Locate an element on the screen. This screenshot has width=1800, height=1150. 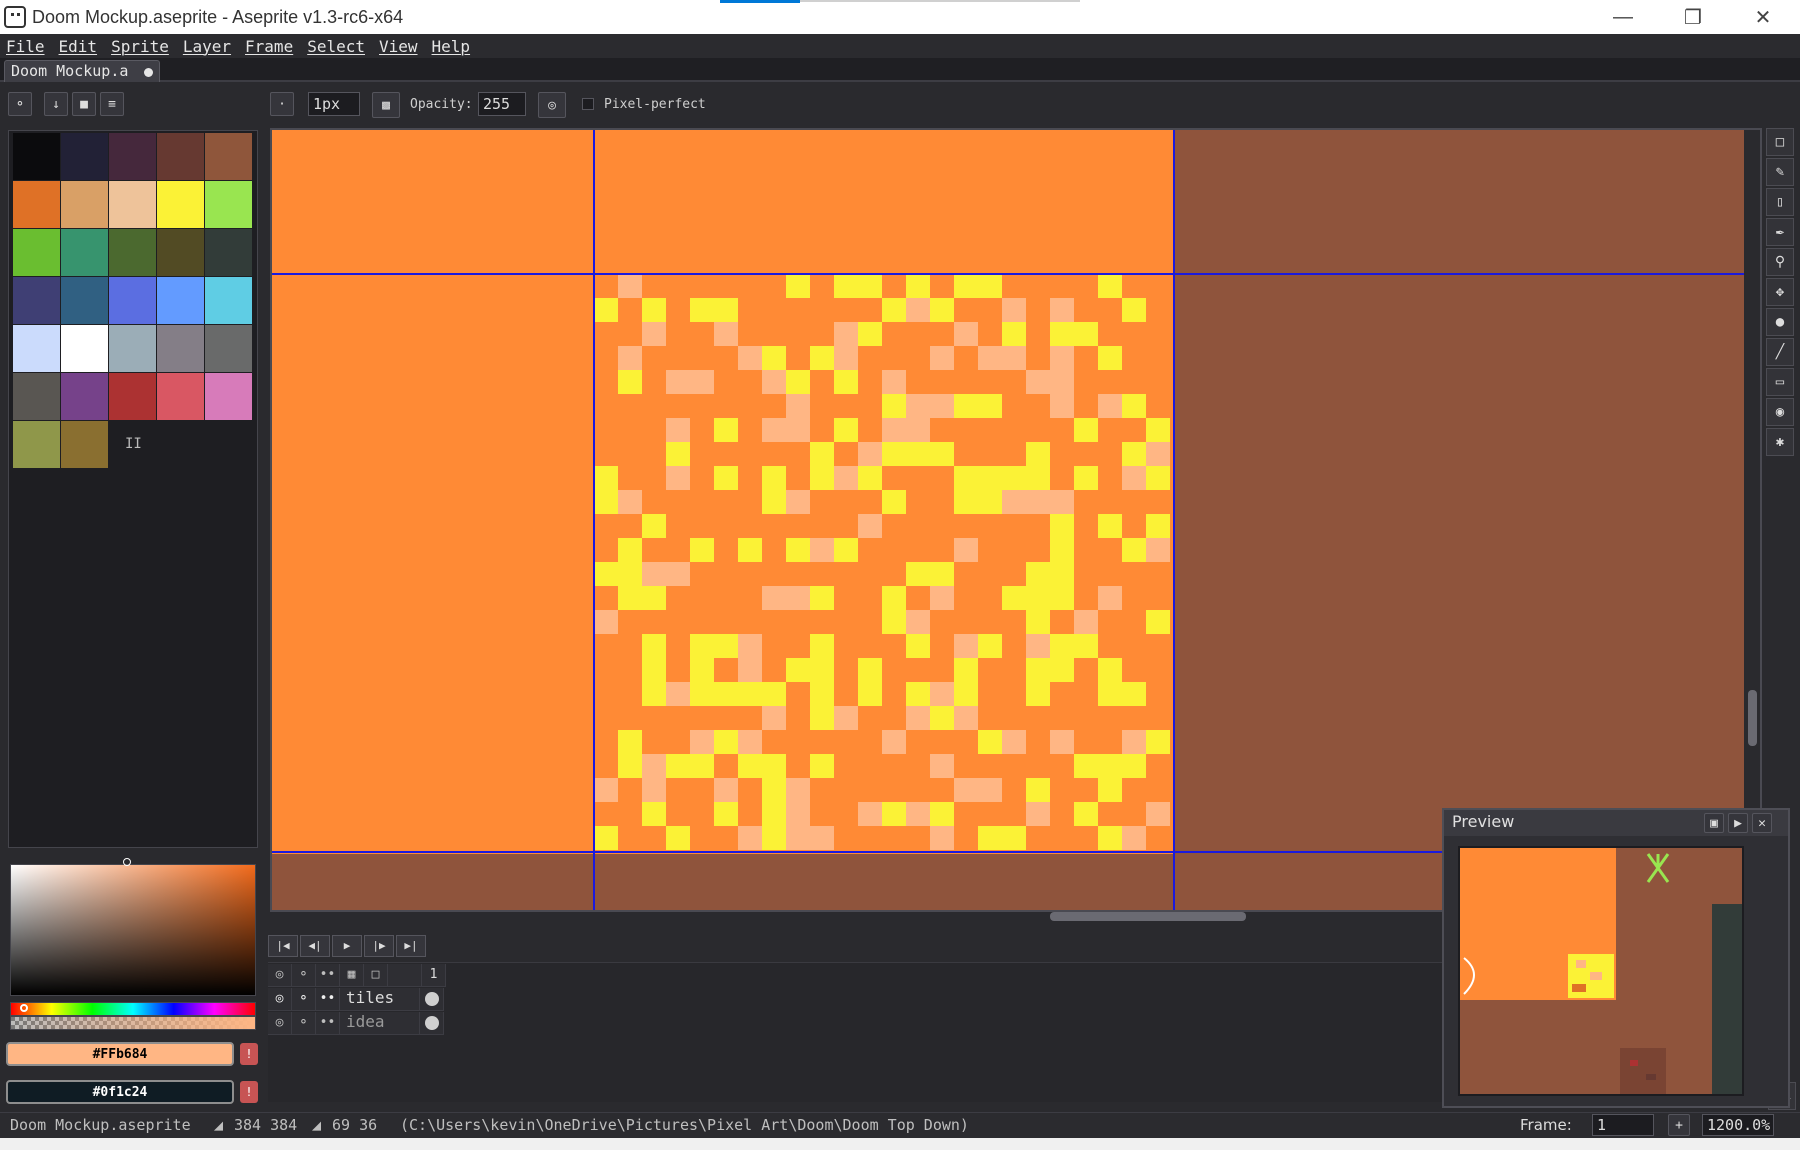
menu-file: File is located at coordinates (25, 46).